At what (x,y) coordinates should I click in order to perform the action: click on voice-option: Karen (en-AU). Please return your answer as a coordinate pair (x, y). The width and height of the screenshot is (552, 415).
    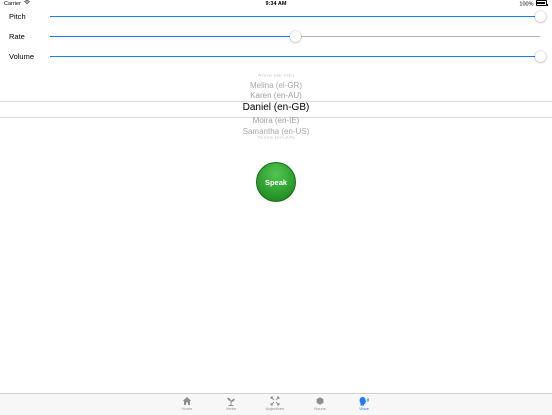
    Looking at the image, I should click on (276, 95).